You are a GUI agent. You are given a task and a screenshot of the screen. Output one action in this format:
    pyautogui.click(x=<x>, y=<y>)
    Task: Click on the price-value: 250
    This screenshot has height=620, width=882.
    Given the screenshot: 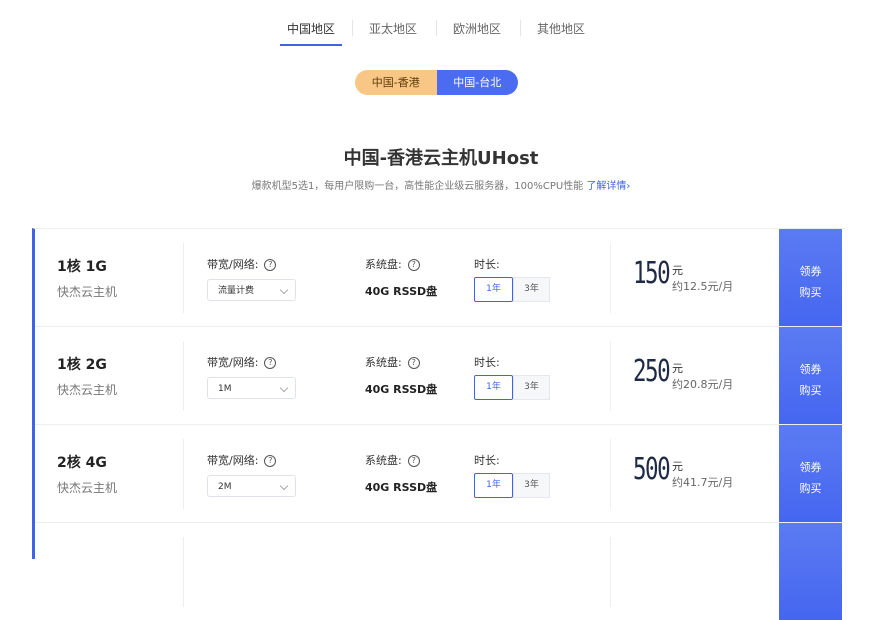 What is the action you would take?
    pyautogui.click(x=652, y=371)
    